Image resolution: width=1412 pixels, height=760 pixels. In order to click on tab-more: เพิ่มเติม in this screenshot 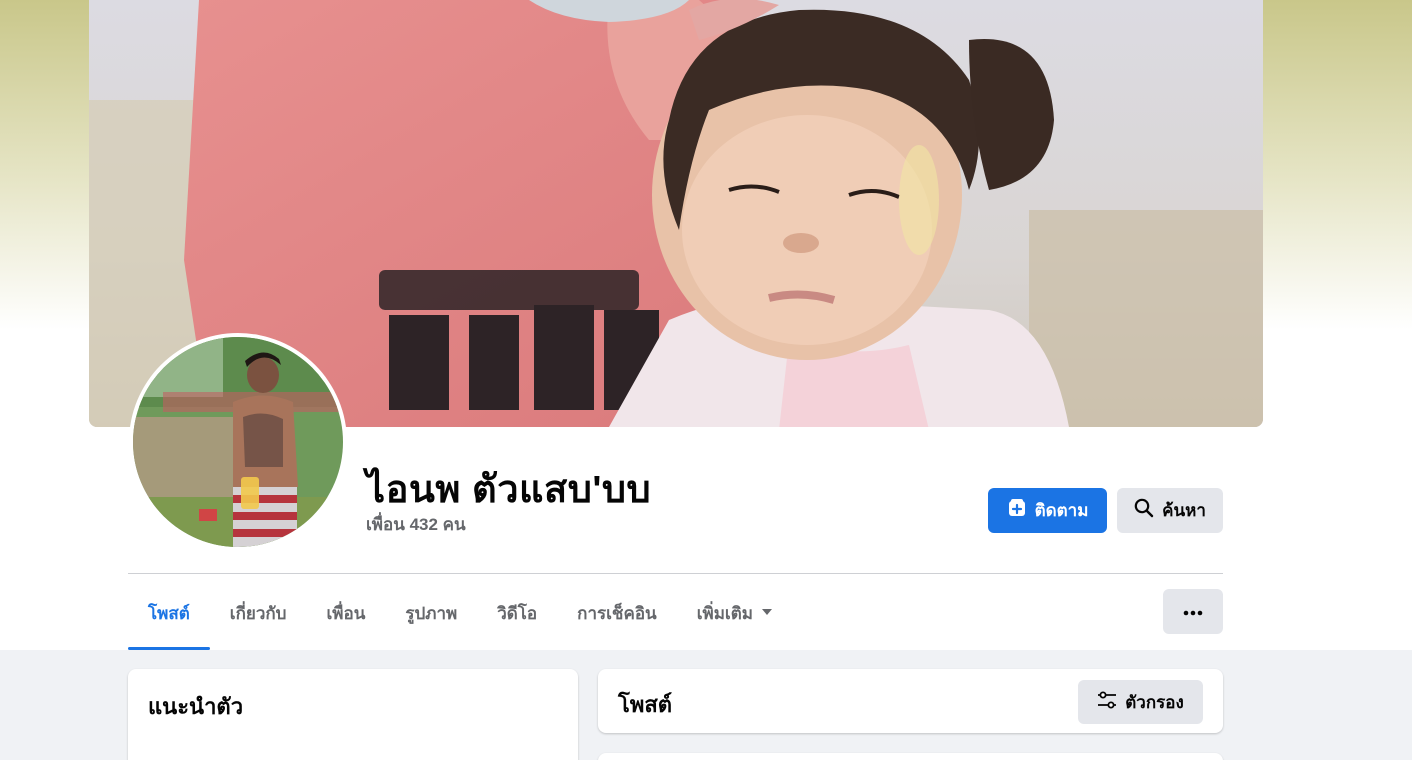, I will do `click(735, 613)`.